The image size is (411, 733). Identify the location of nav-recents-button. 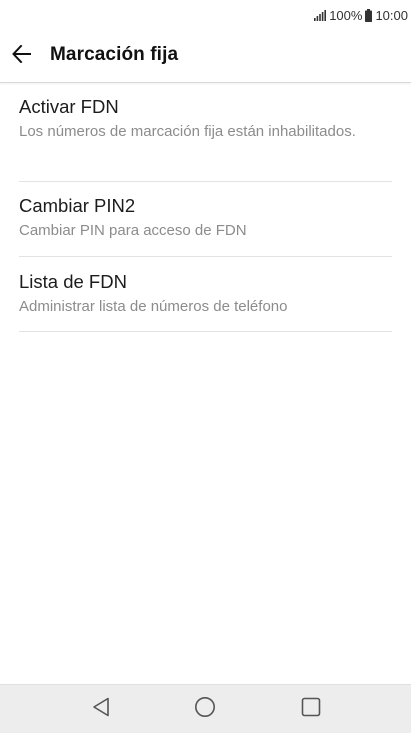
(311, 709).